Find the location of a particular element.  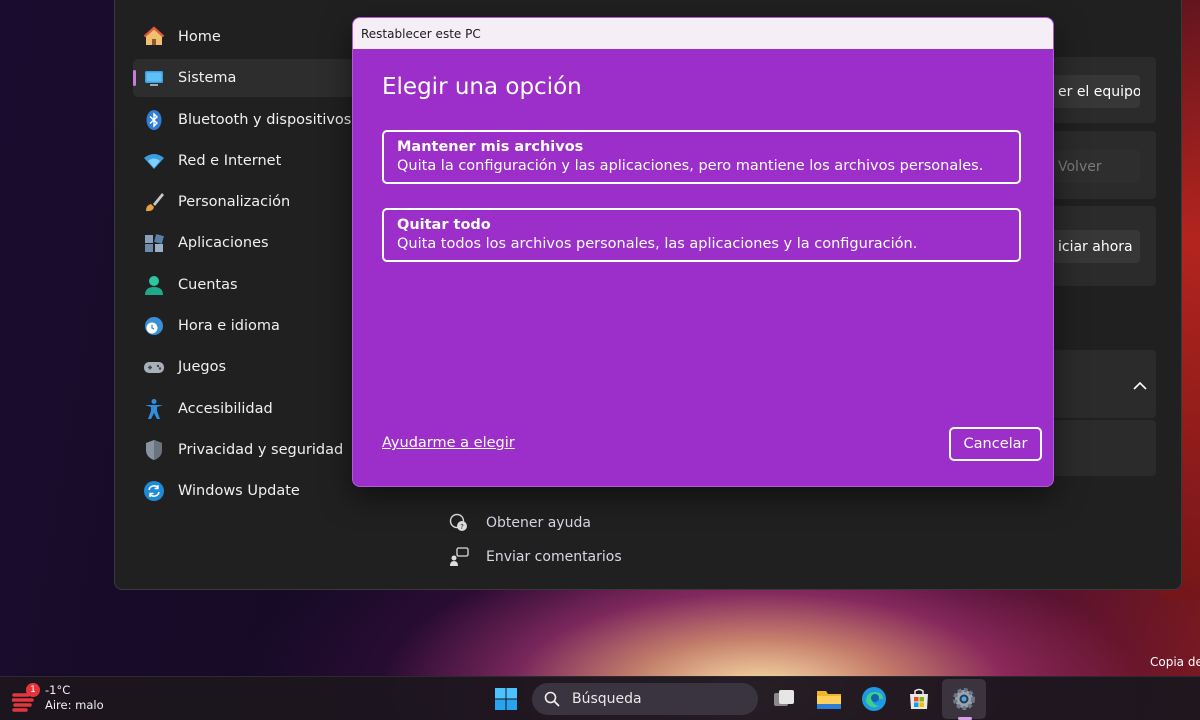

nav-label: Hora e idioma is located at coordinates (229, 326).